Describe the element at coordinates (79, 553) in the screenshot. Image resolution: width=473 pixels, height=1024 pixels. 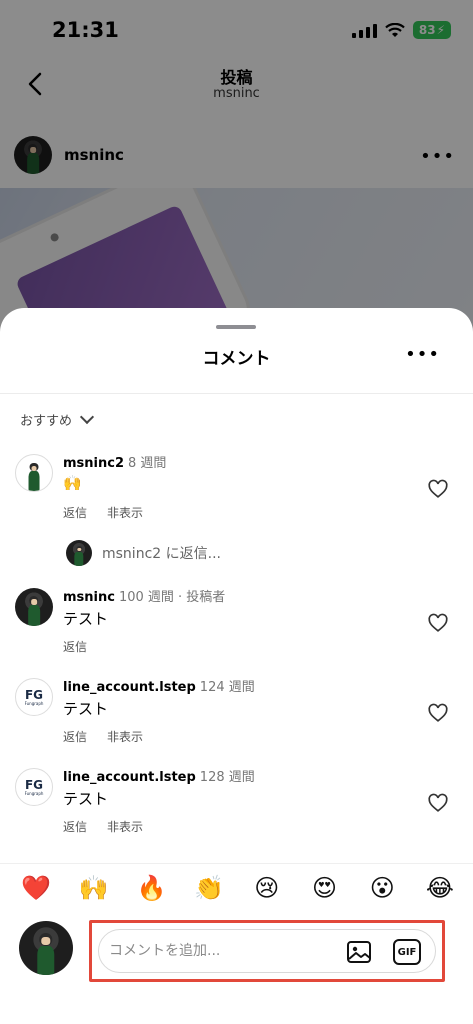
I see `reply-avatar` at that location.